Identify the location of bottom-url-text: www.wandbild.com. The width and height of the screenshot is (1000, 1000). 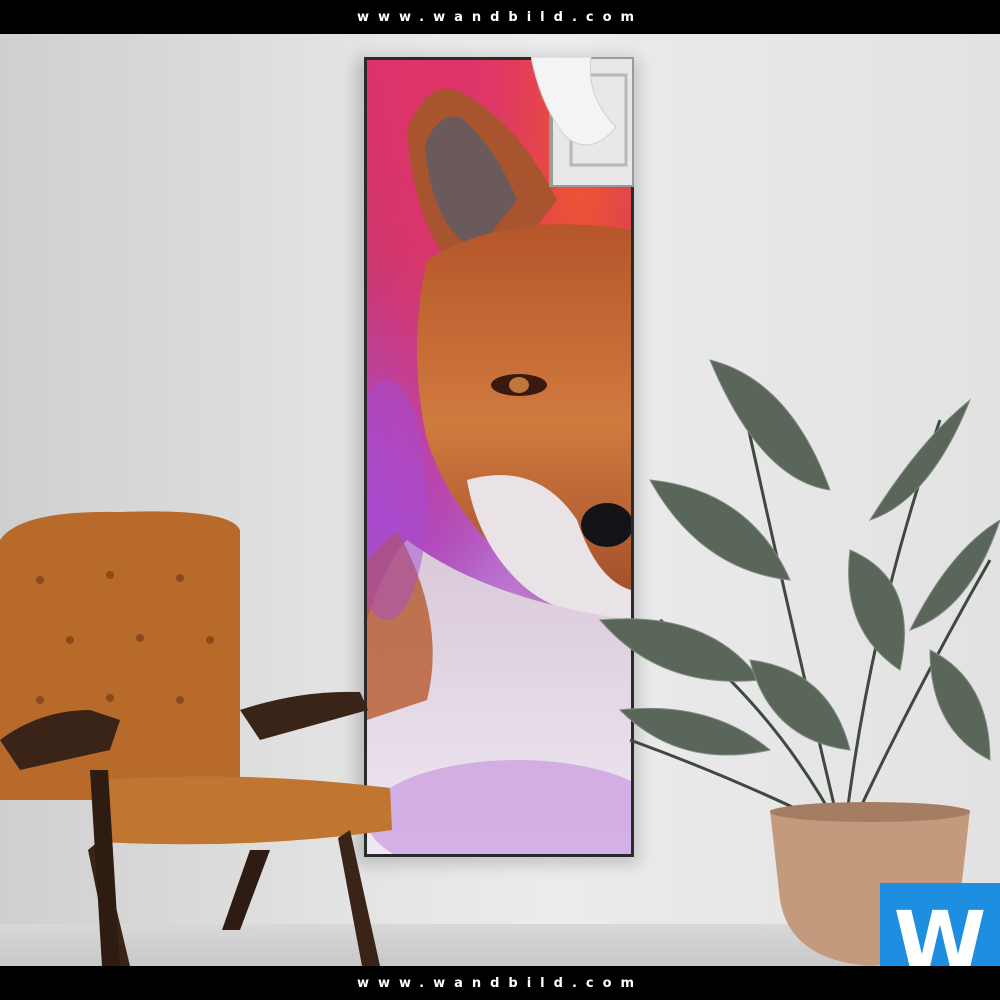
(500, 983).